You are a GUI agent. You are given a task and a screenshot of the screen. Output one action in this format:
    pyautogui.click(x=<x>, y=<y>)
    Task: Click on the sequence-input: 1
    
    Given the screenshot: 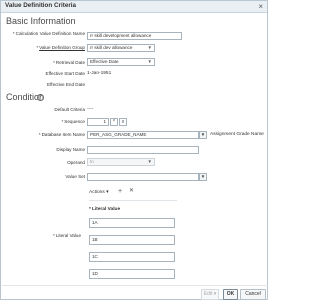 What is the action you would take?
    pyautogui.click(x=98, y=122)
    